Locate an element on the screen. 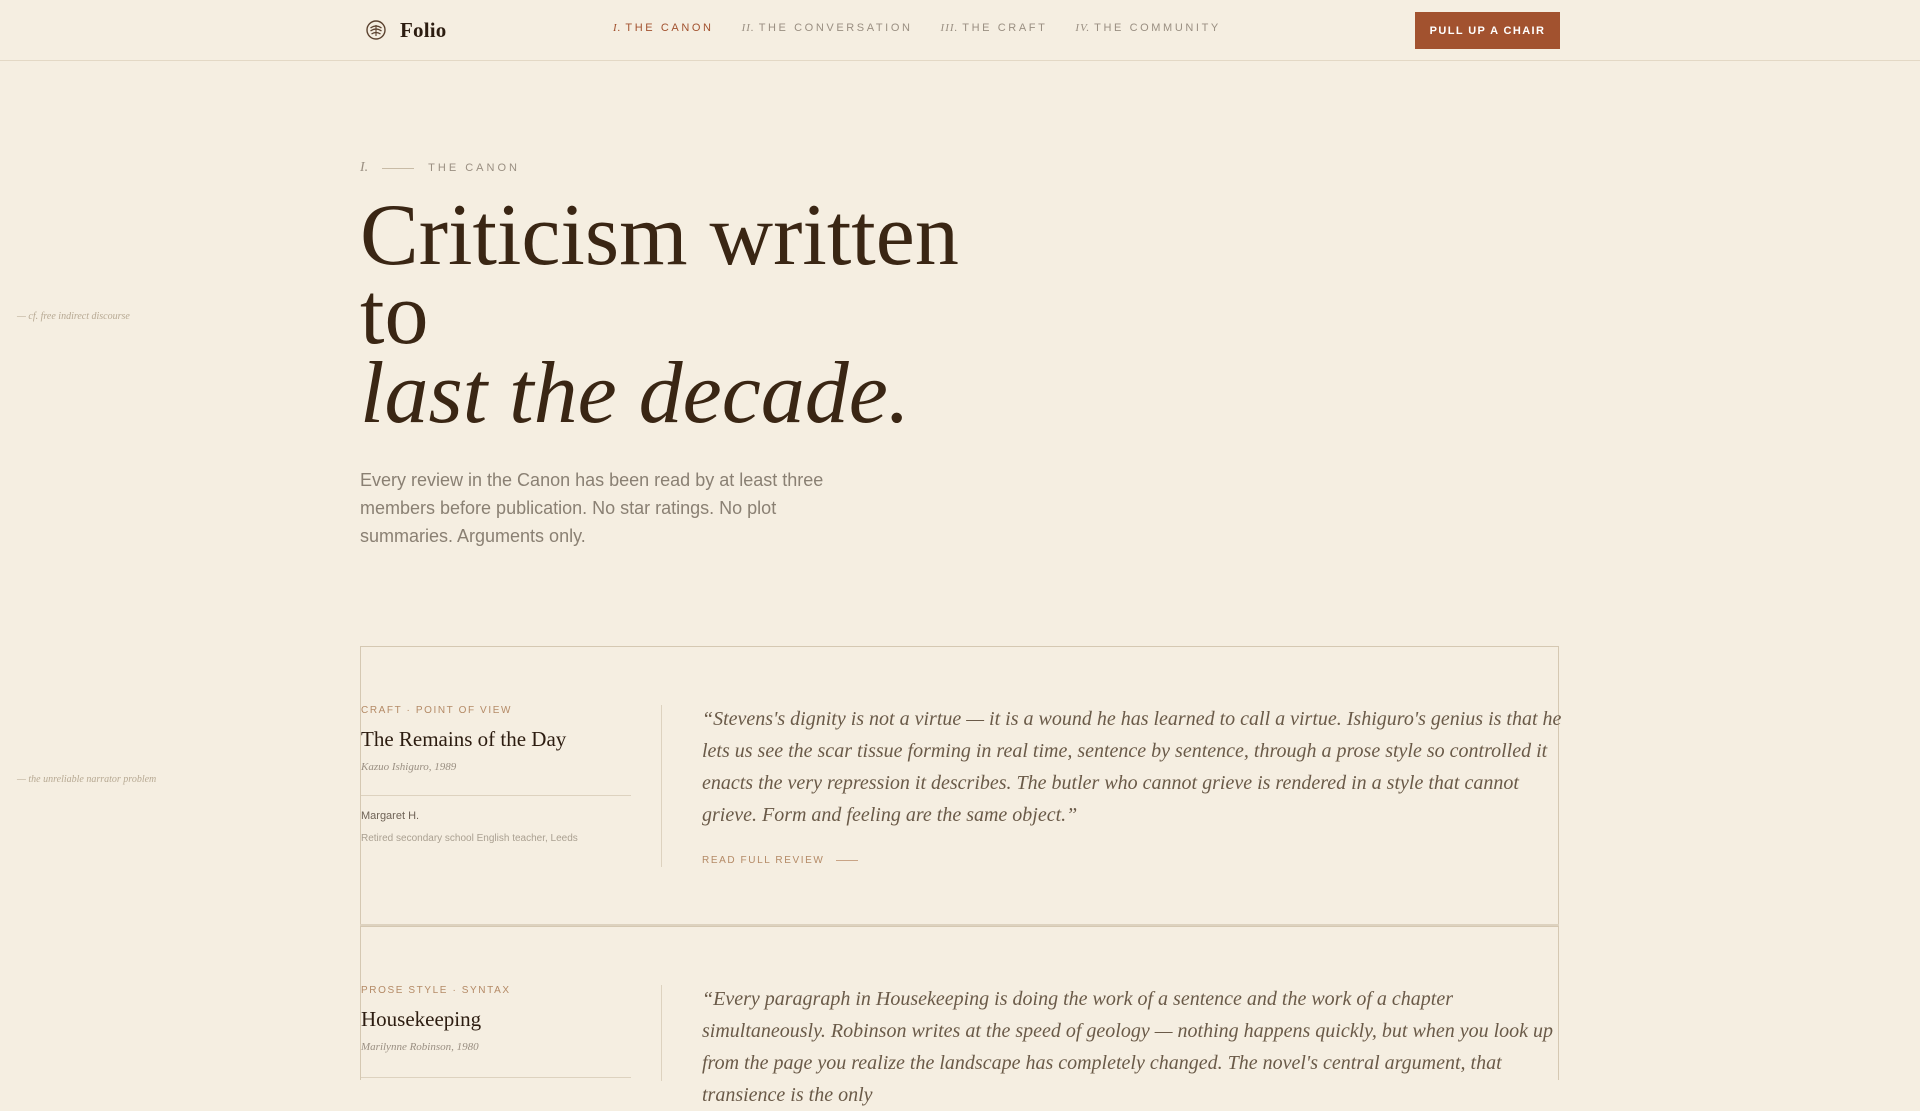  section-label: THE CANON is located at coordinates (474, 168).